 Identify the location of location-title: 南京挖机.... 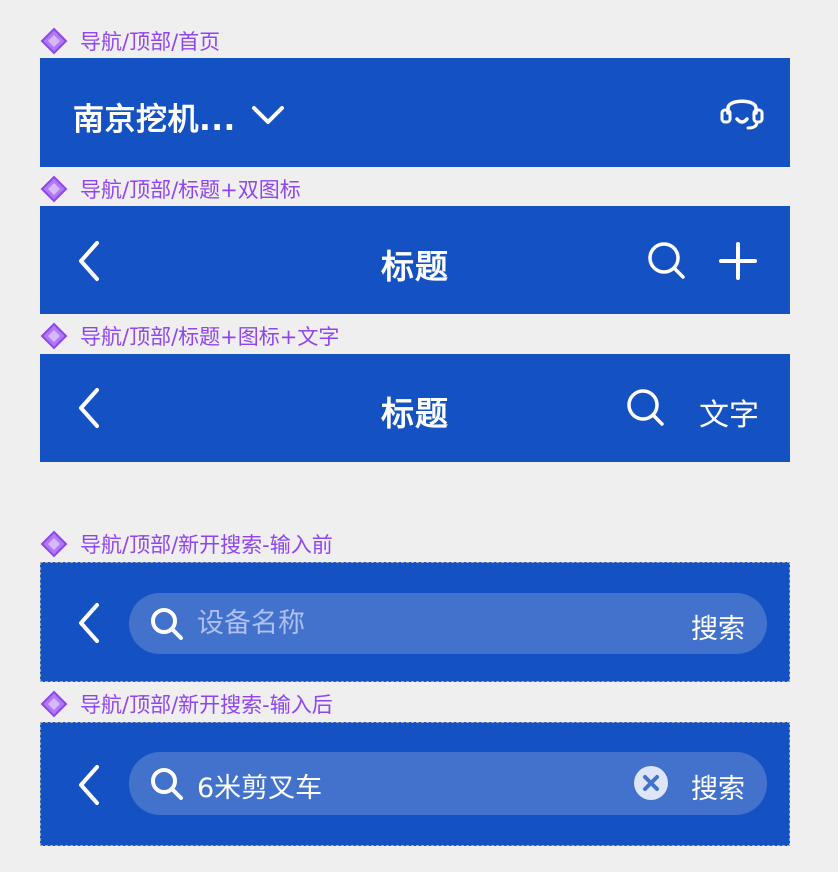
(154, 116).